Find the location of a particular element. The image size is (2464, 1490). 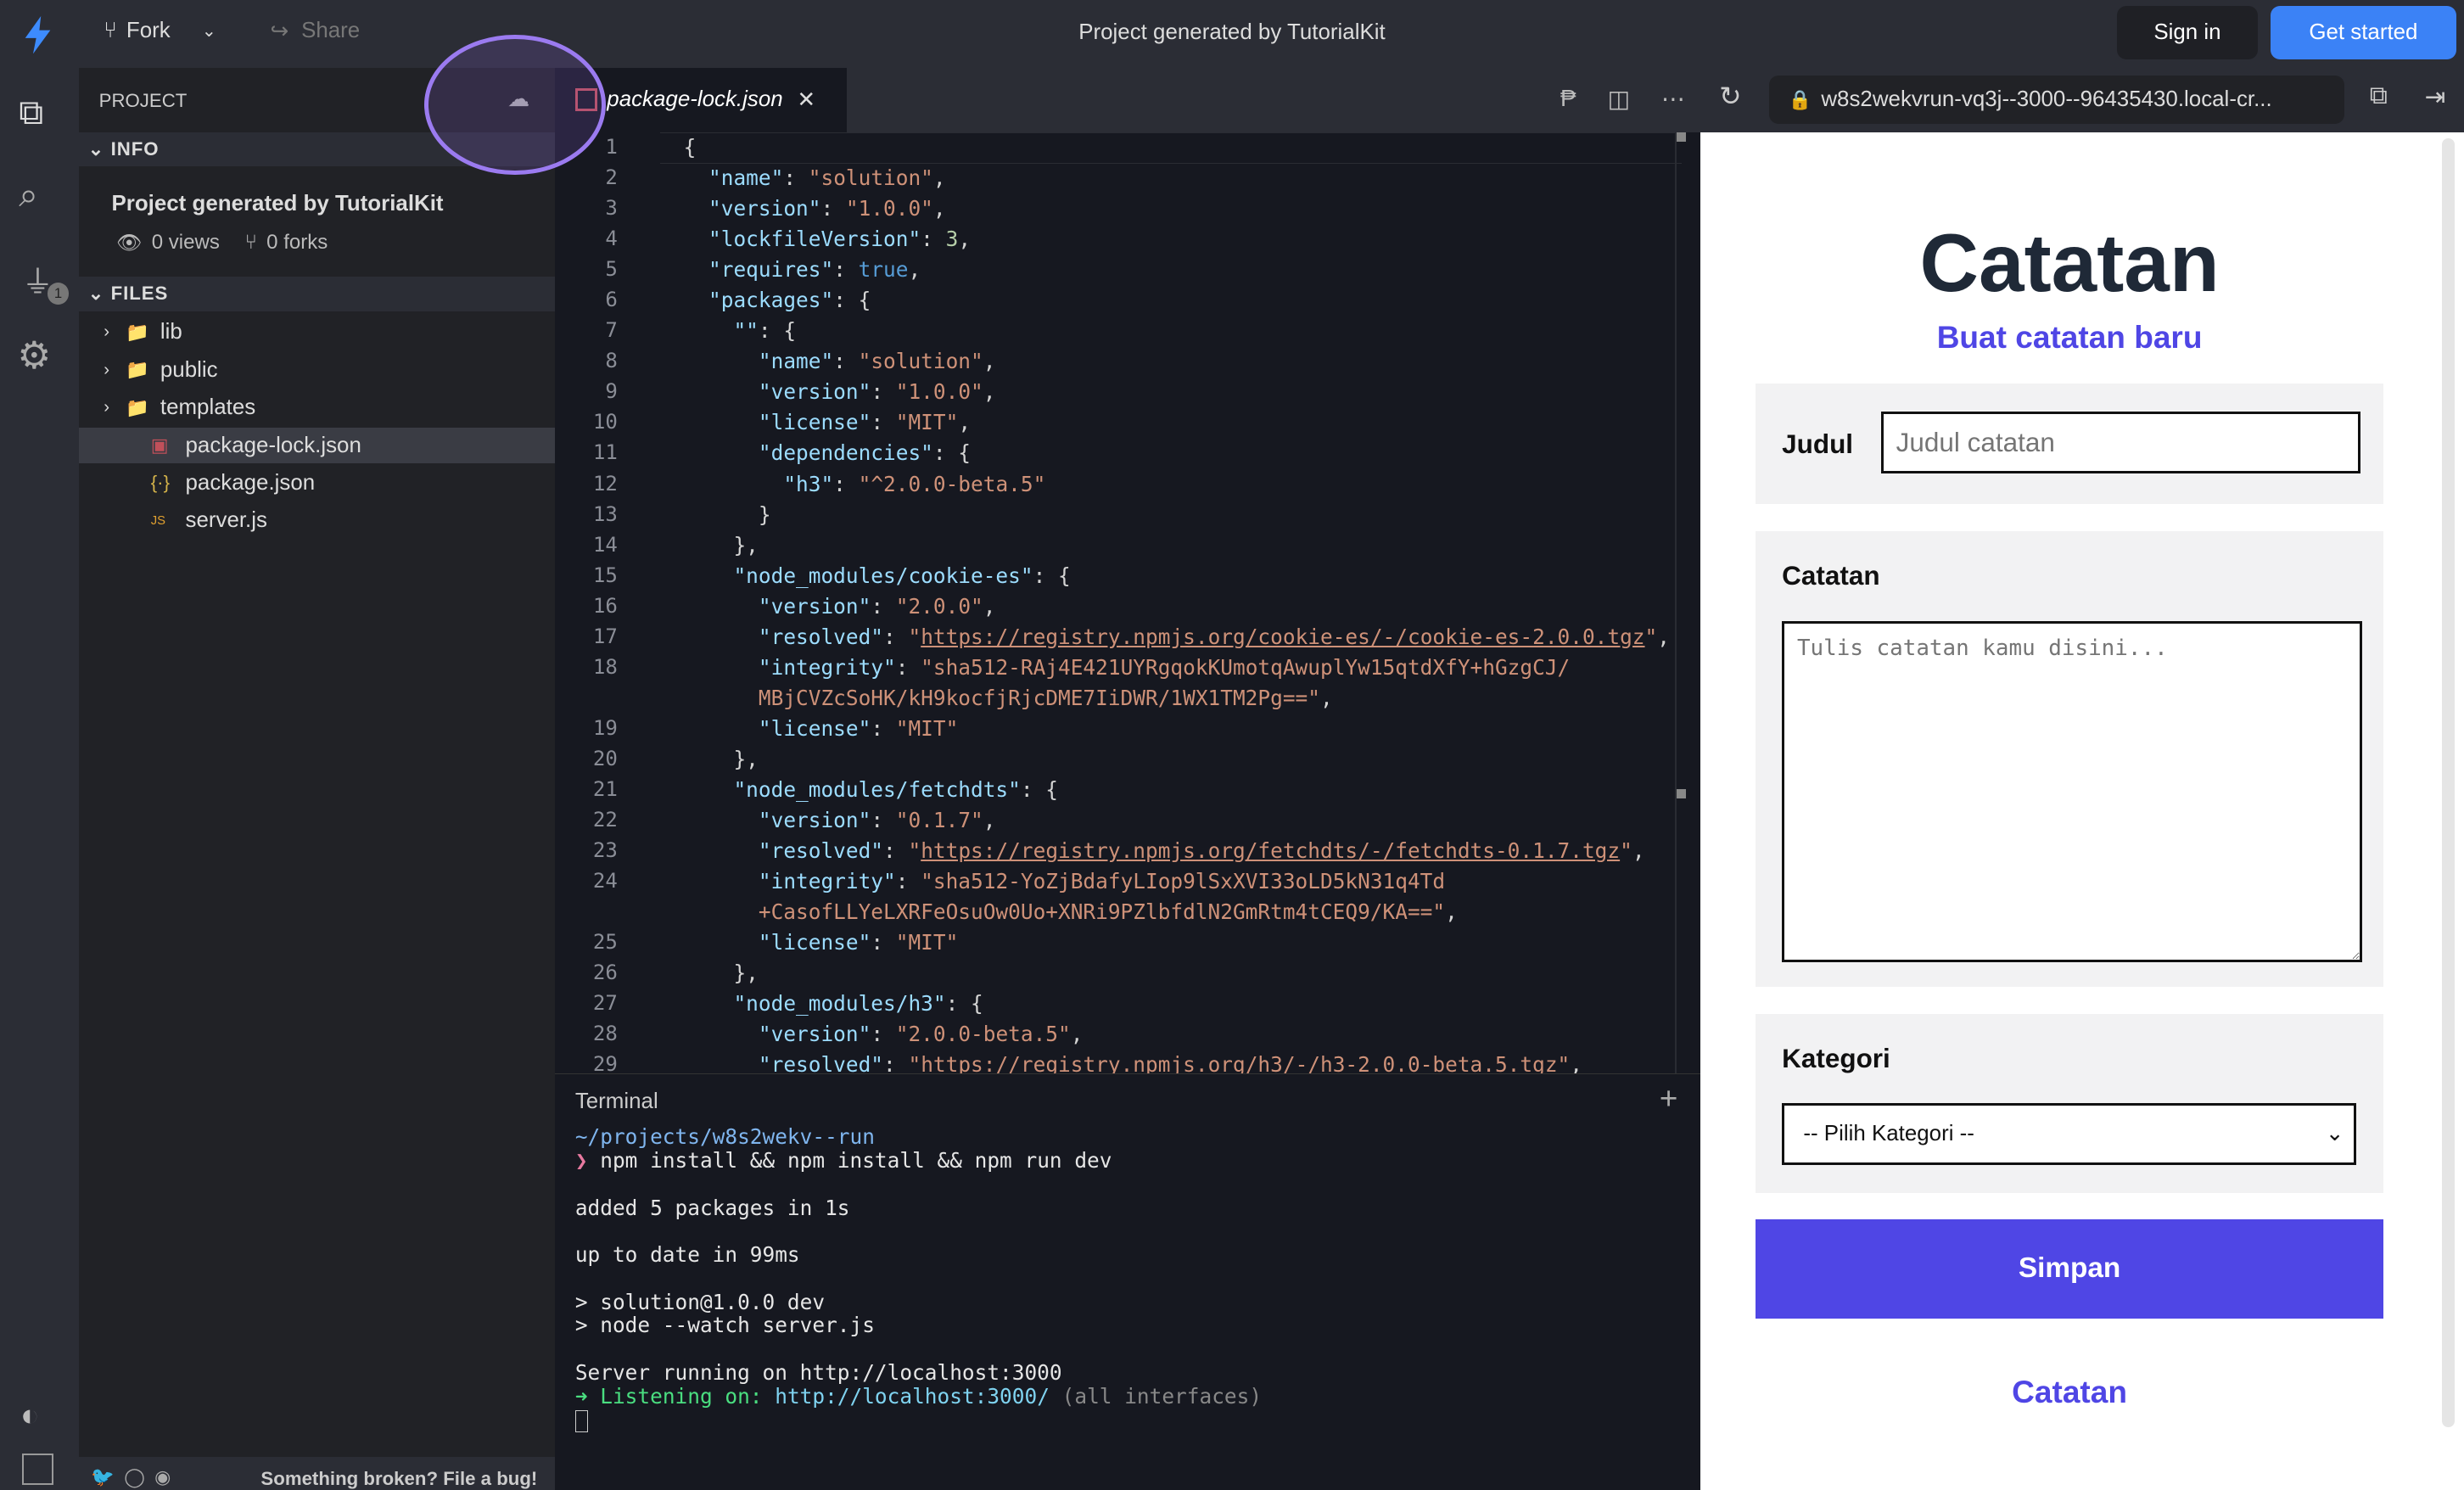

code-line: "node_modules/fetchdts": { is located at coordinates (871, 789).